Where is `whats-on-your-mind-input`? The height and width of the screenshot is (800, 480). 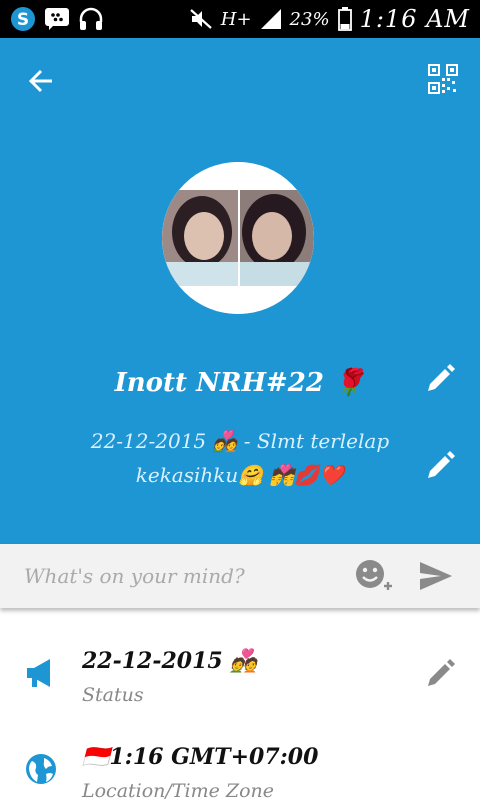
whats-on-your-mind-input is located at coordinates (176, 576).